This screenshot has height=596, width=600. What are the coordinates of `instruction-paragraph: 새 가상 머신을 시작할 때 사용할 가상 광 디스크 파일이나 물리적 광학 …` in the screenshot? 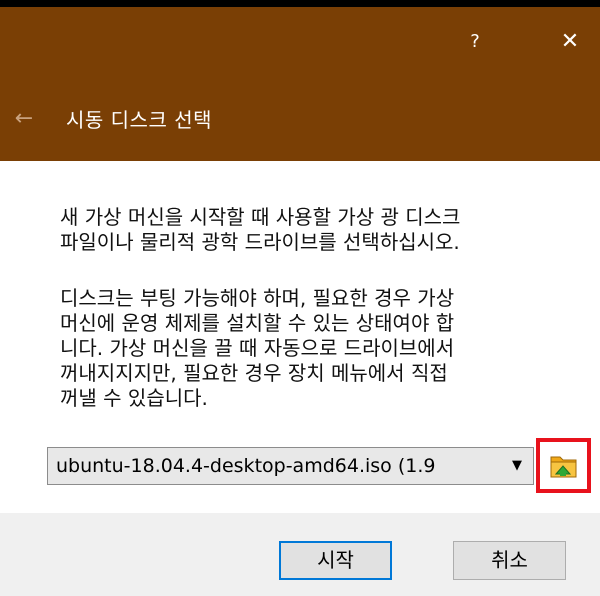 It's located at (320, 230).